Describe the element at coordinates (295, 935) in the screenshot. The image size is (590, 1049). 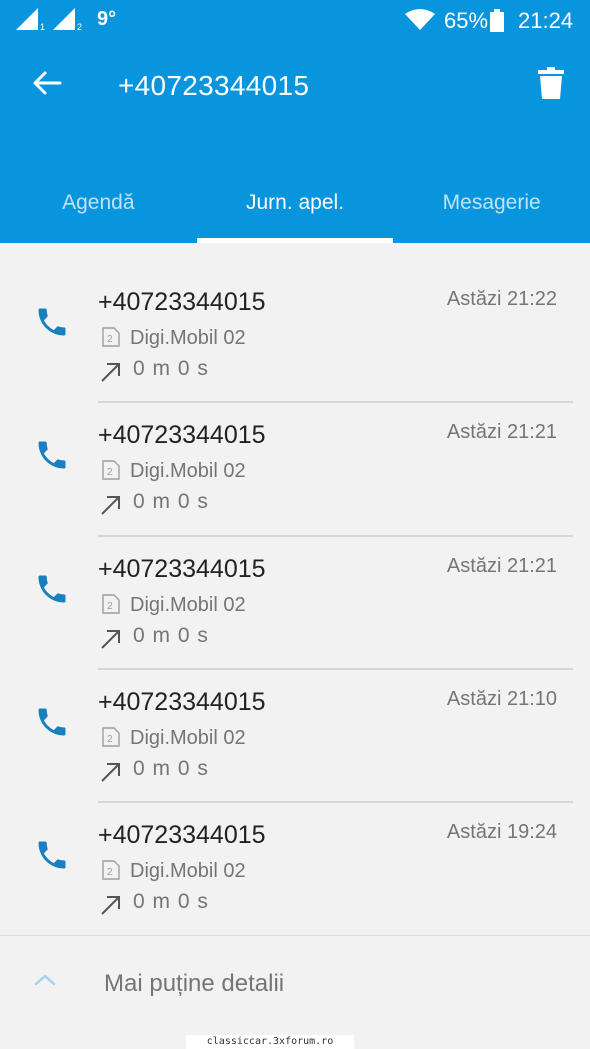
I see `divider` at that location.